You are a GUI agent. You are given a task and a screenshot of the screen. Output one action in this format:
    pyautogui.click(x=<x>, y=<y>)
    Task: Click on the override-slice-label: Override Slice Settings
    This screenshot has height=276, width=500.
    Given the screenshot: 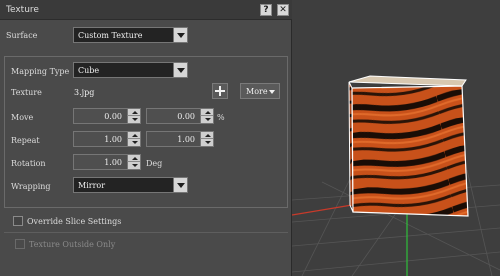 What is the action you would take?
    pyautogui.click(x=74, y=221)
    